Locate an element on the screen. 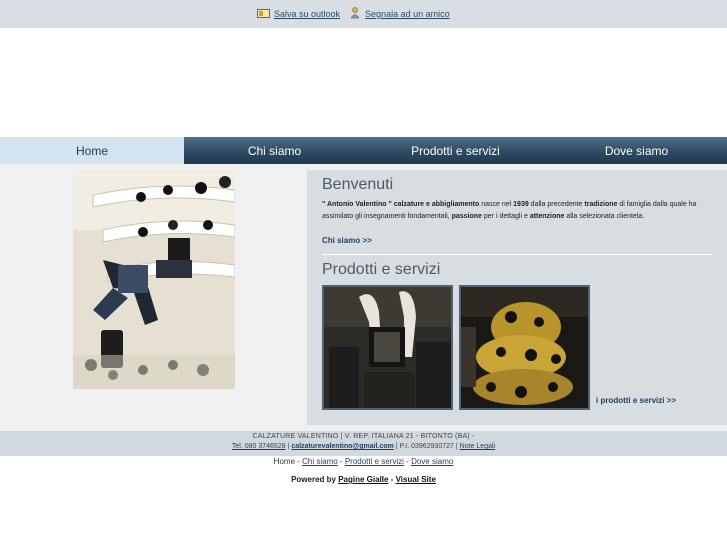  chi-siamo-more-link: Chi siamo >> is located at coordinates (347, 240).